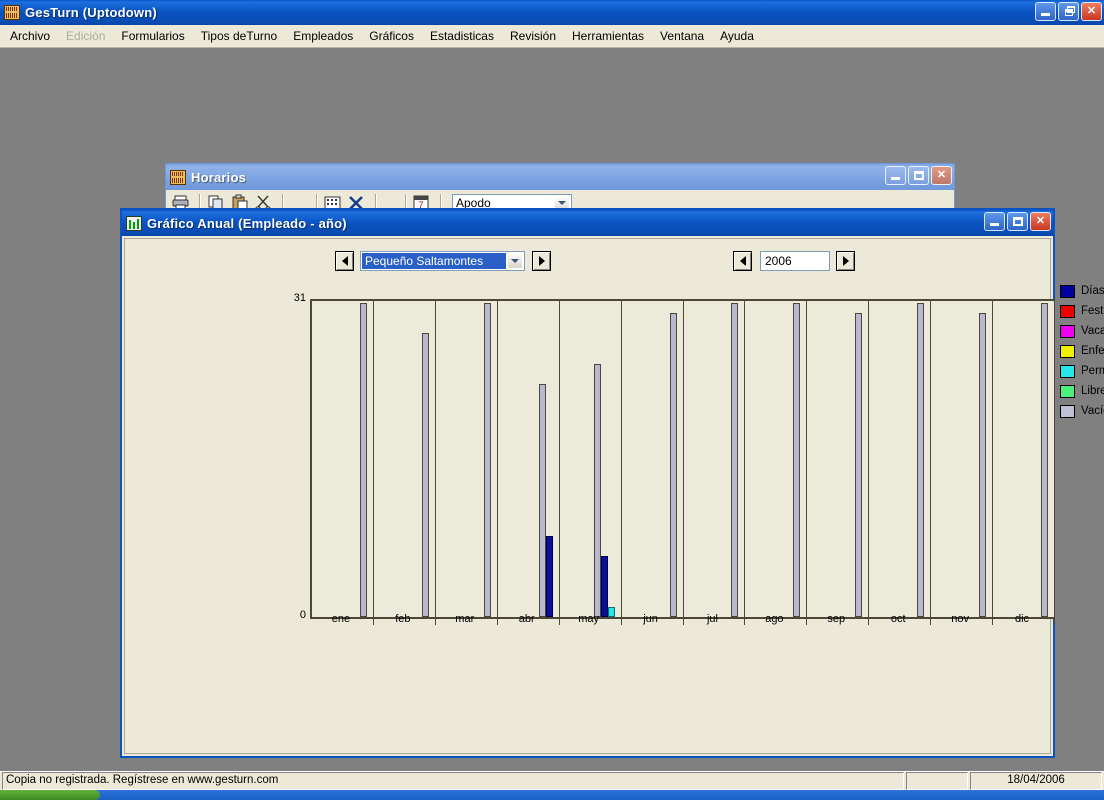  Describe the element at coordinates (994, 221) in the screenshot. I see `grafico-minimize-button` at that location.